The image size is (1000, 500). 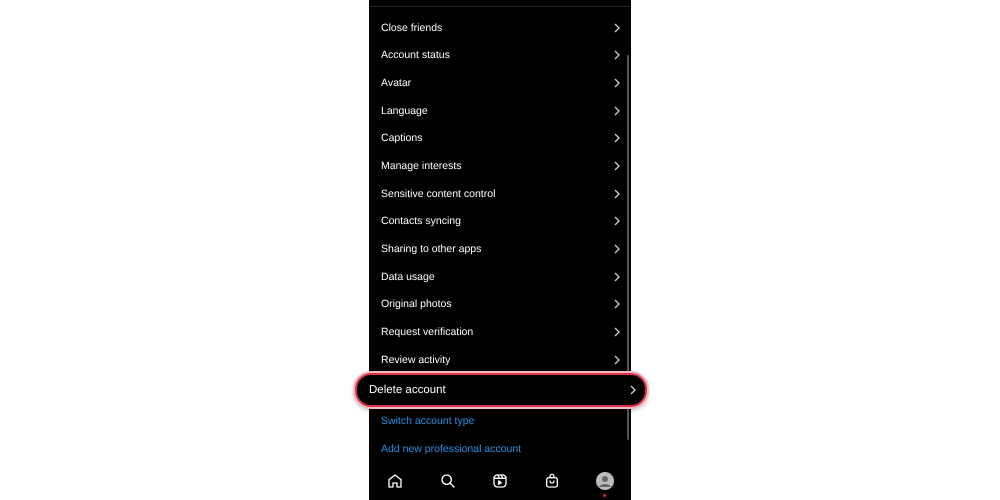 I want to click on search-icon, so click(x=448, y=481).